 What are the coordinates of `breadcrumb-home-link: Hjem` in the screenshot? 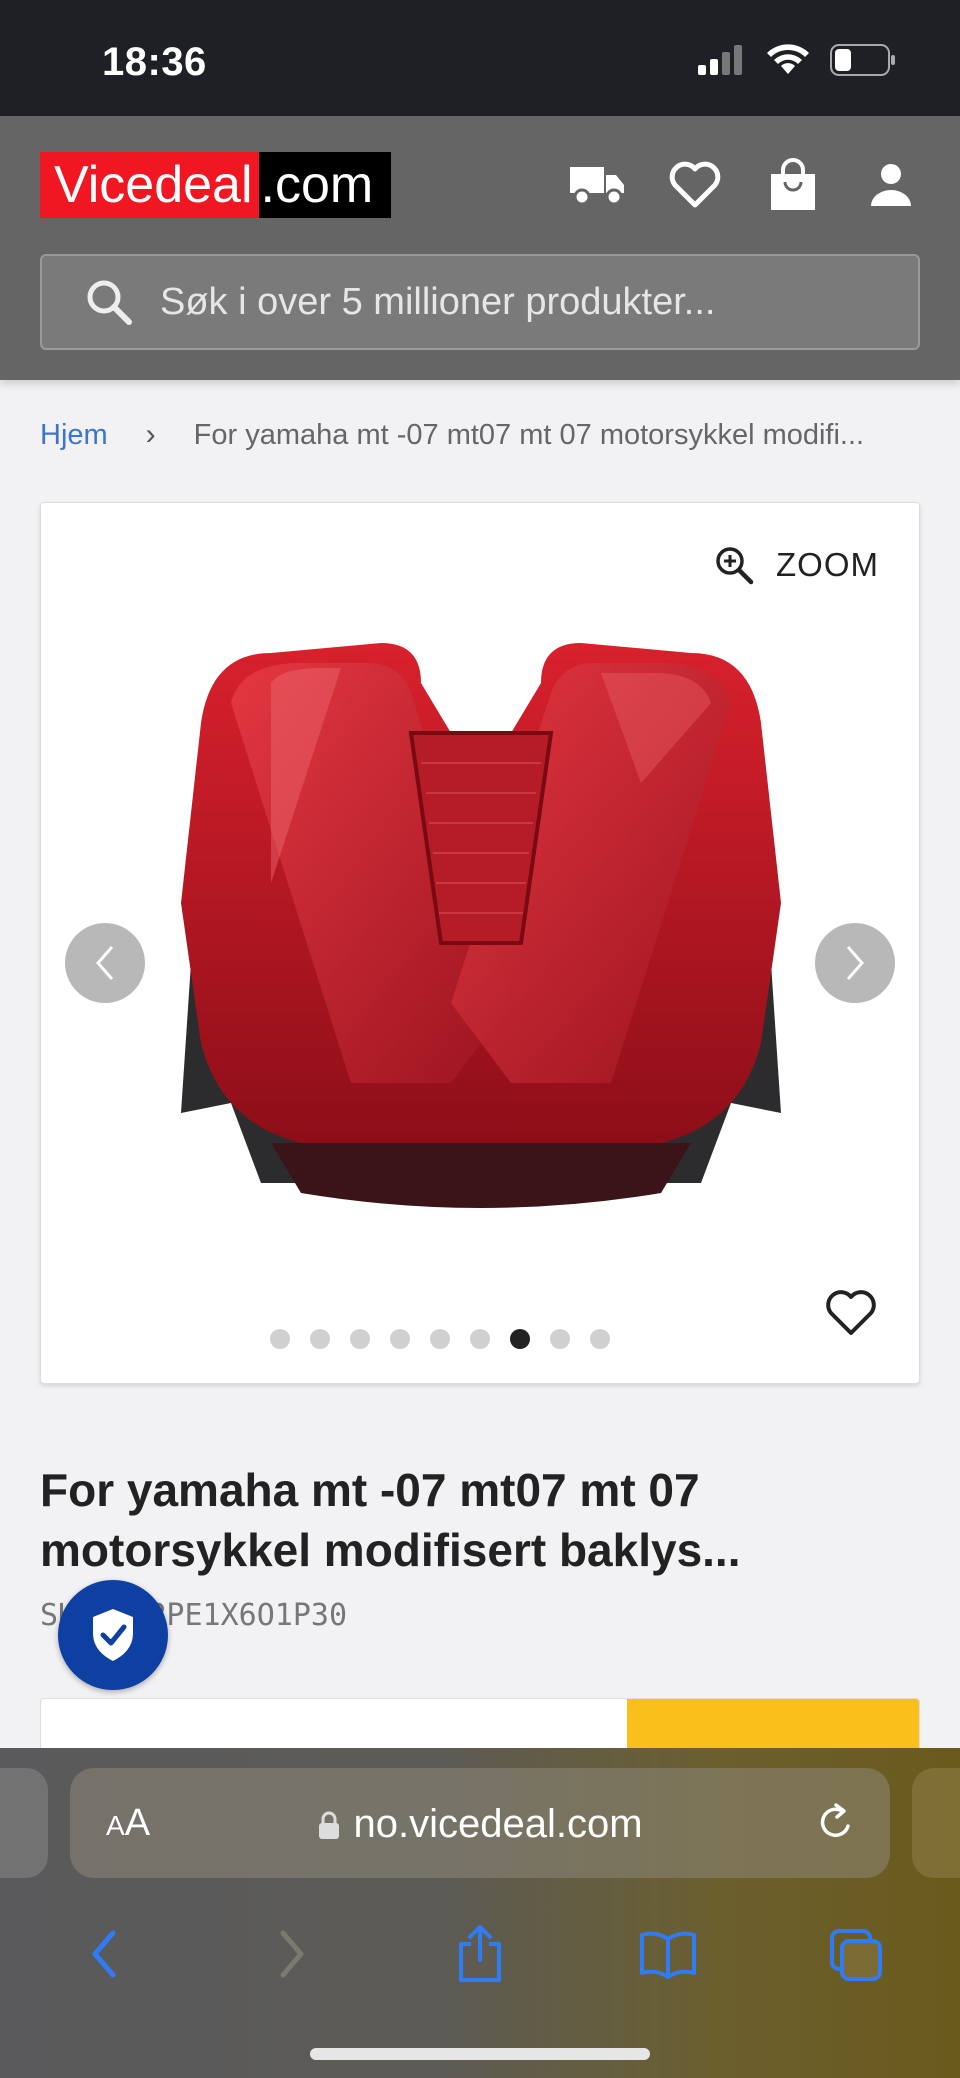 It's located at (74, 435).